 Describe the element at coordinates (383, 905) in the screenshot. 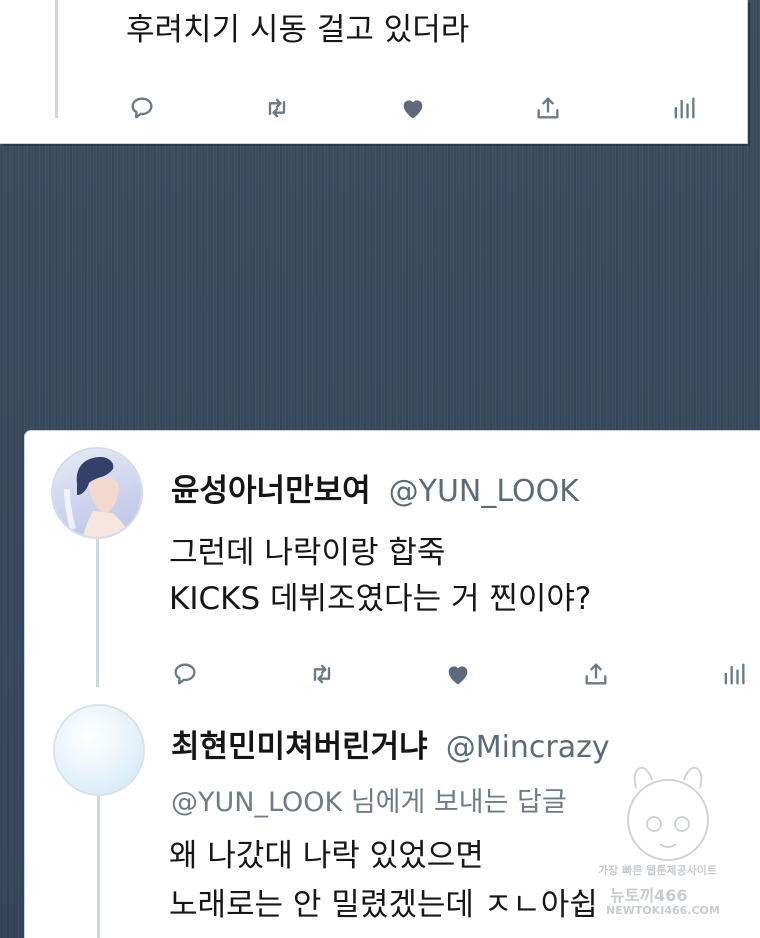

I see `tweet-text-line: 노래로는 안 밀렸겠는데 ㅈㄴ아쉽` at that location.